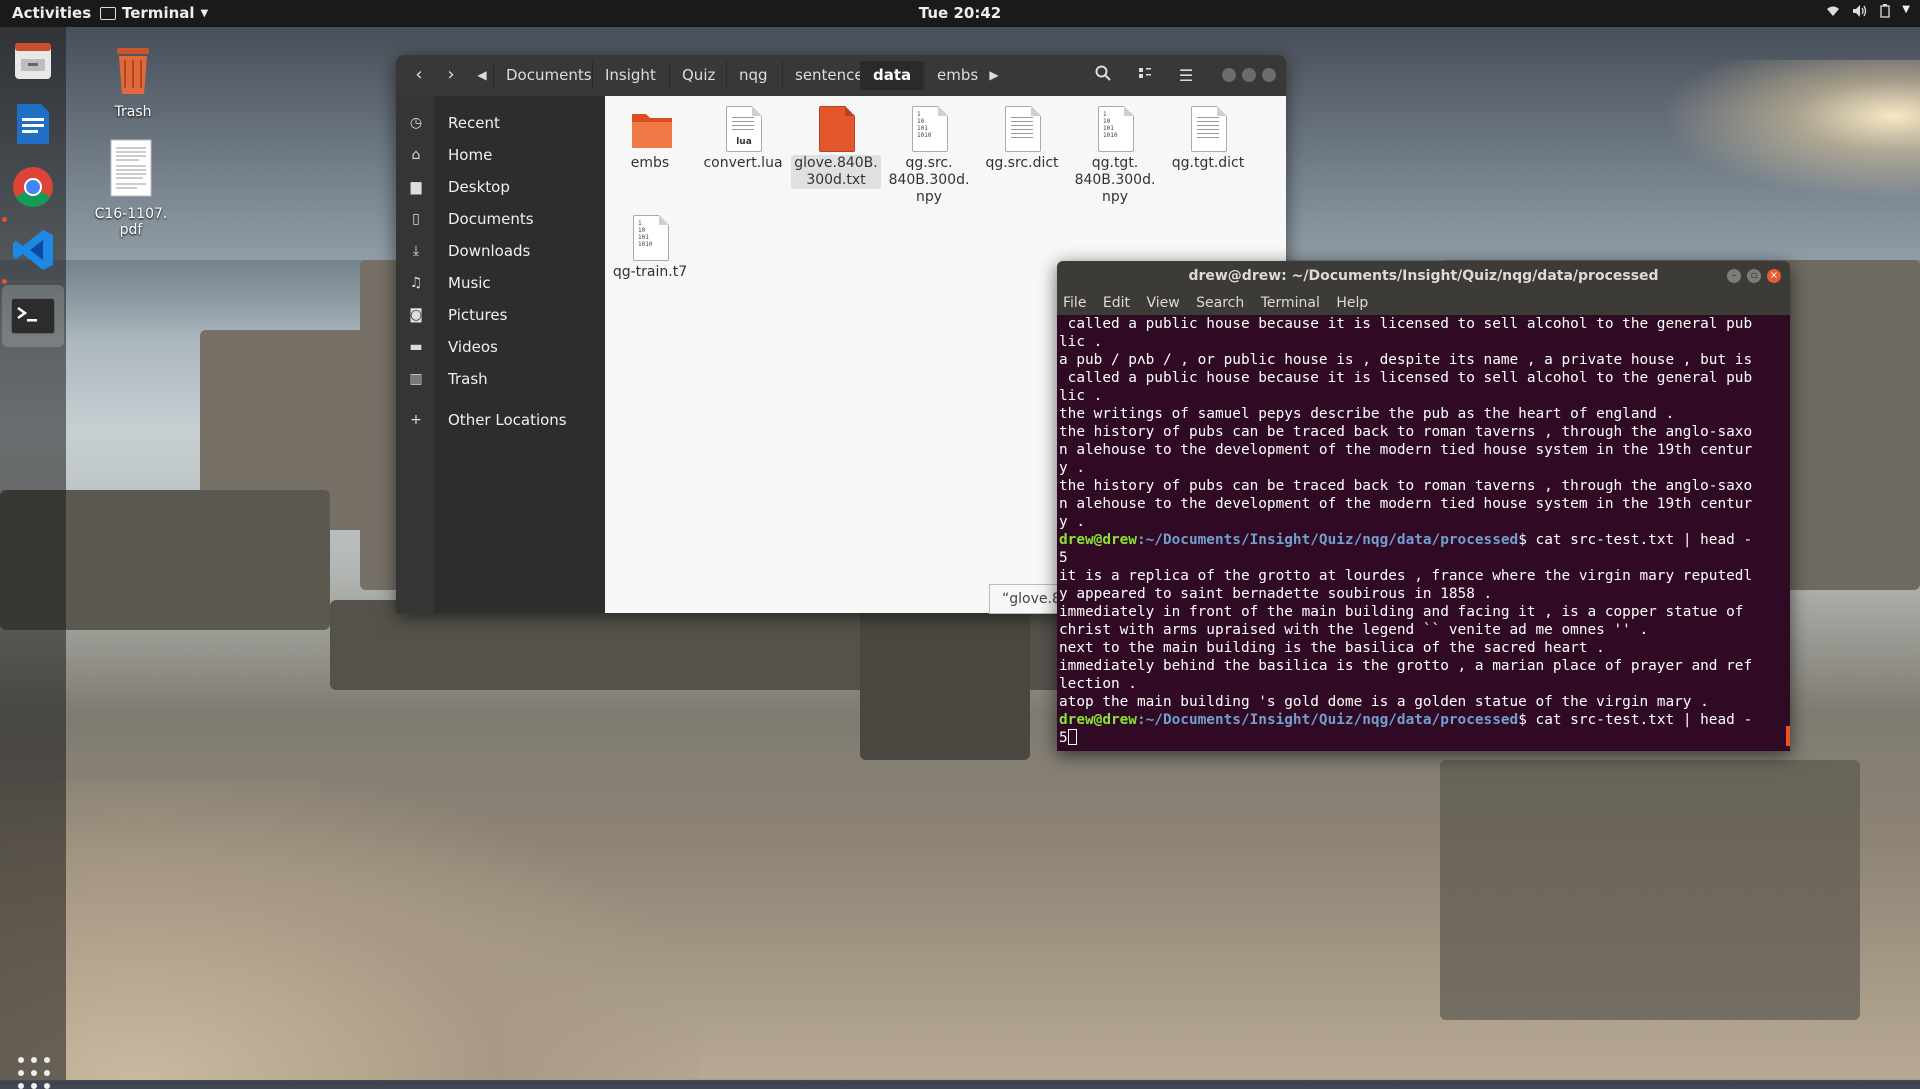  I want to click on file-item-glove-txt: glove.840B. 300d.txt, so click(836, 146).